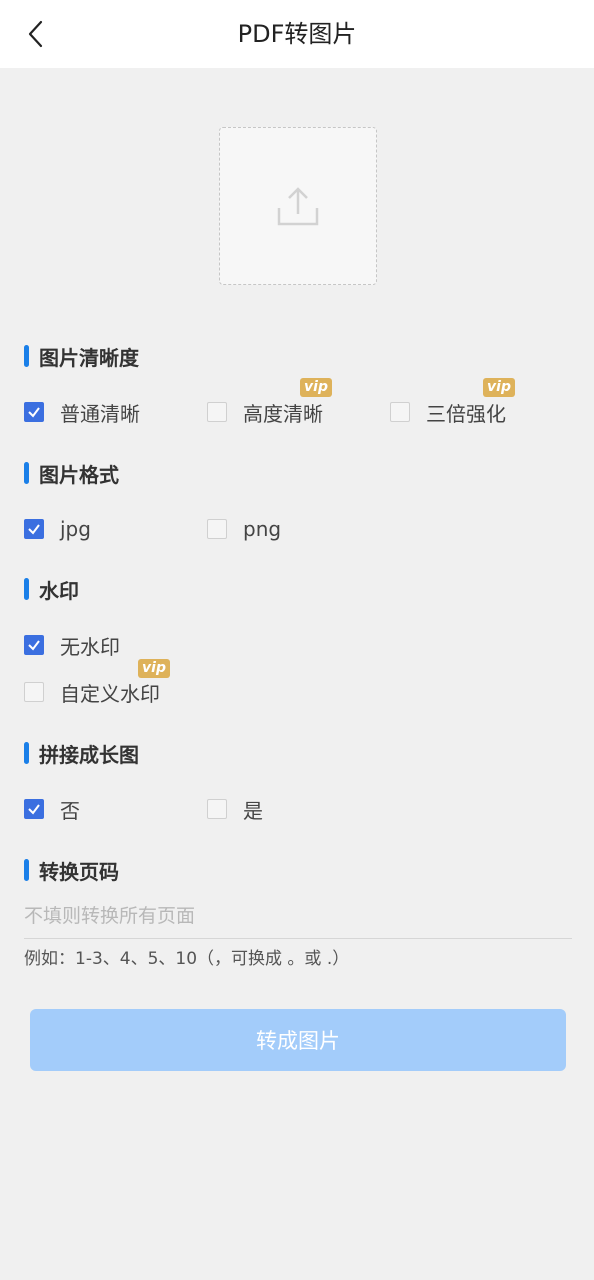  I want to click on option-stitch-yes: 是, so click(235, 809).